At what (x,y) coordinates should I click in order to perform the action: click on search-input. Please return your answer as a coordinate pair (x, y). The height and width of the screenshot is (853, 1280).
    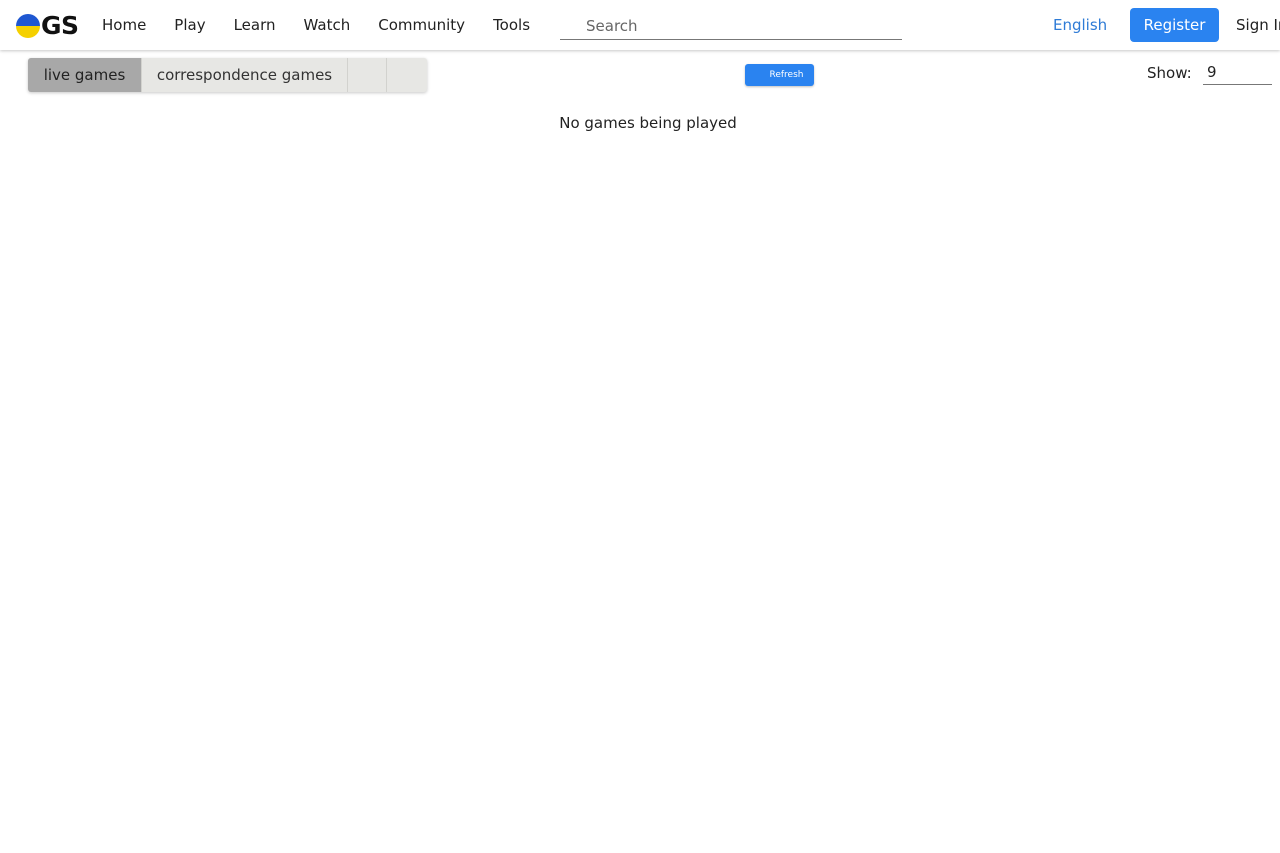
    Looking at the image, I should click on (731, 25).